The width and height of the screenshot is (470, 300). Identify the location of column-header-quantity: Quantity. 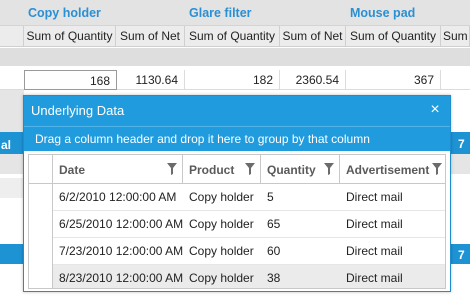
(300, 169).